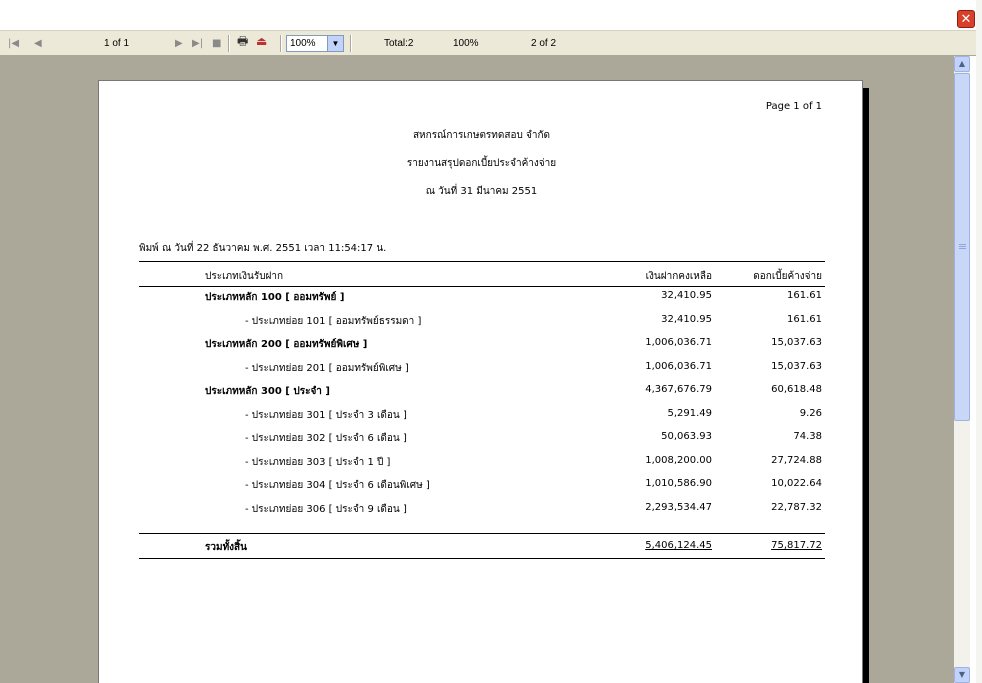 This screenshot has width=982, height=683. Describe the element at coordinates (793, 106) in the screenshot. I see `page-label: Page 1 of 1` at that location.